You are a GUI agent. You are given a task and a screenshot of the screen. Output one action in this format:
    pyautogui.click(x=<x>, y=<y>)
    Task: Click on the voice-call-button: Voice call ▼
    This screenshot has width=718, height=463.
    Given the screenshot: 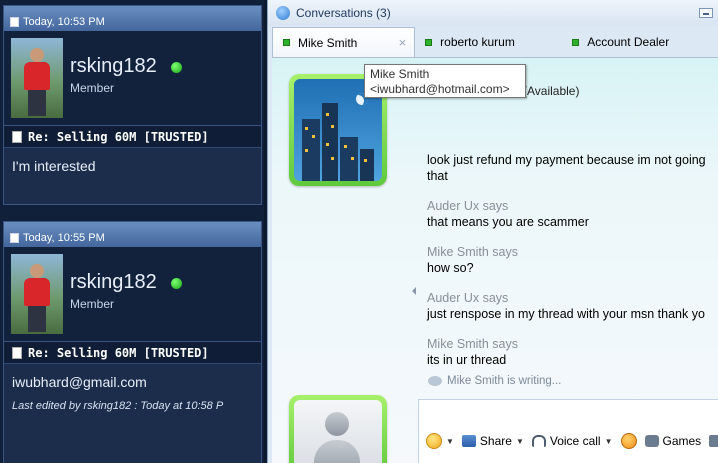 What is the action you would take?
    pyautogui.click(x=572, y=441)
    